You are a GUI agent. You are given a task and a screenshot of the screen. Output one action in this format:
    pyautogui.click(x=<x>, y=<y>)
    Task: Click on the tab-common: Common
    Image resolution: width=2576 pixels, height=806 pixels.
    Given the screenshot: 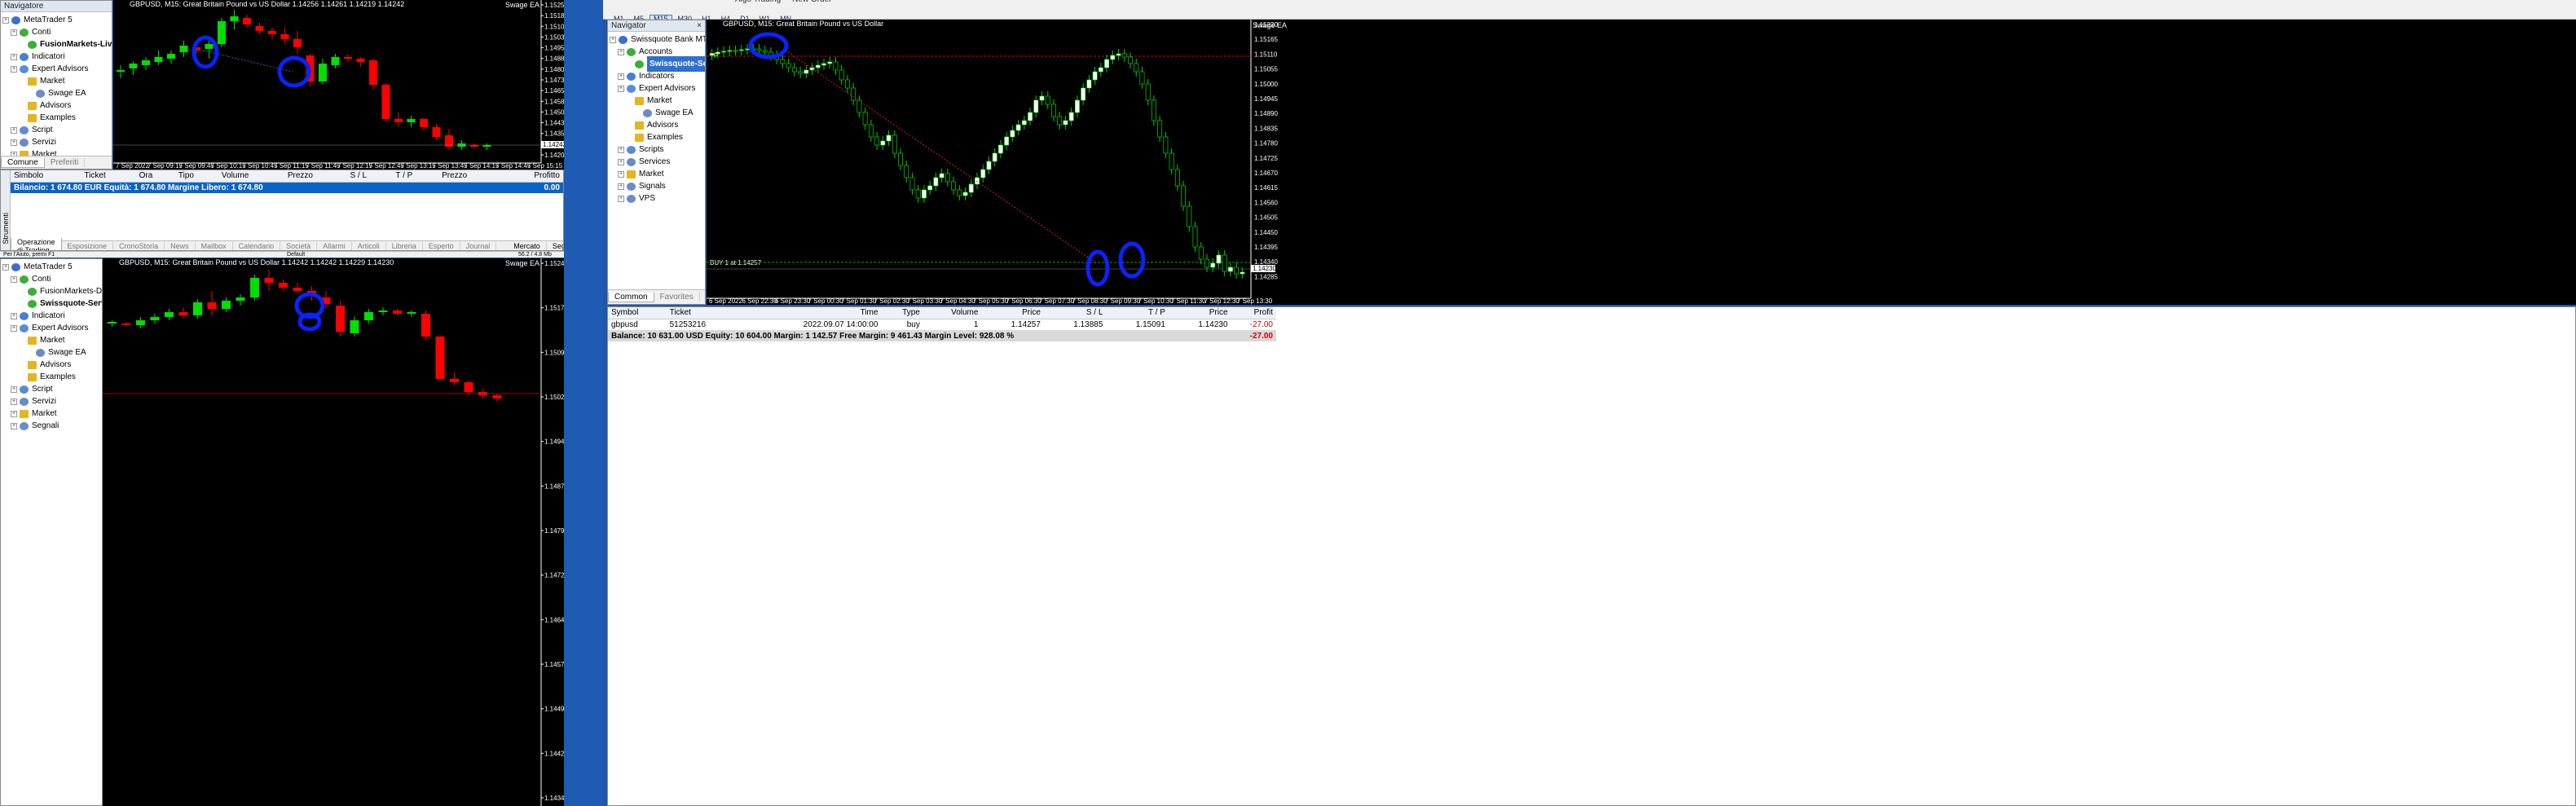 What is the action you would take?
    pyautogui.click(x=631, y=297)
    